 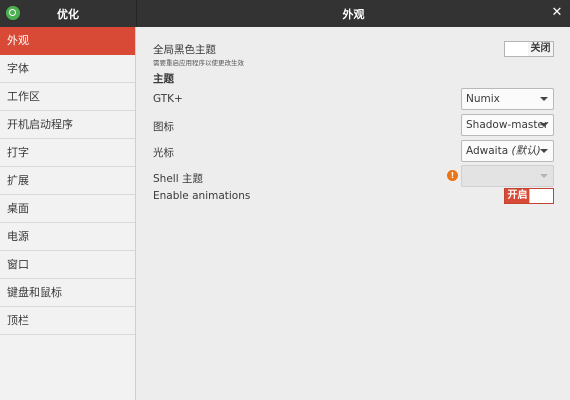 What do you see at coordinates (163, 127) in the screenshot?
I see `icon-theme-label: 图标` at bounding box center [163, 127].